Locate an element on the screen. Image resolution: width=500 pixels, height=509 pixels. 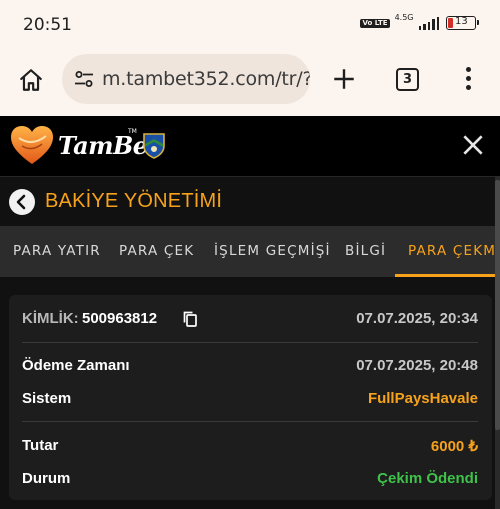
heart-logo-icon is located at coordinates (32, 145).